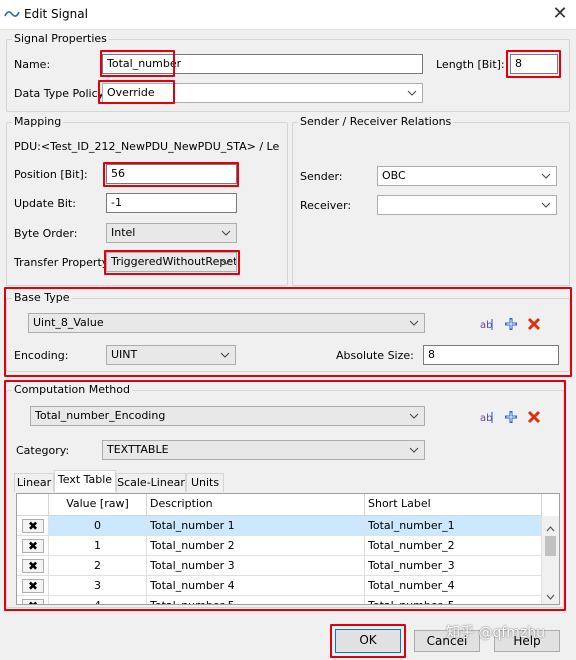 Image resolution: width=576 pixels, height=660 pixels. Describe the element at coordinates (60, 38) in the screenshot. I see `signal-properties-label: Signal Properties` at that location.